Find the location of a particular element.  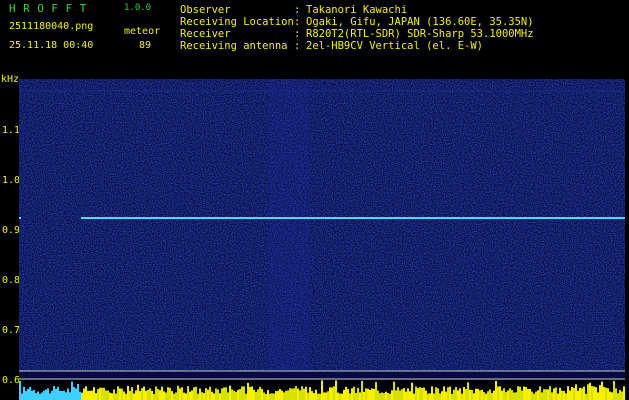

noise-band is located at coordinates (289, 225).